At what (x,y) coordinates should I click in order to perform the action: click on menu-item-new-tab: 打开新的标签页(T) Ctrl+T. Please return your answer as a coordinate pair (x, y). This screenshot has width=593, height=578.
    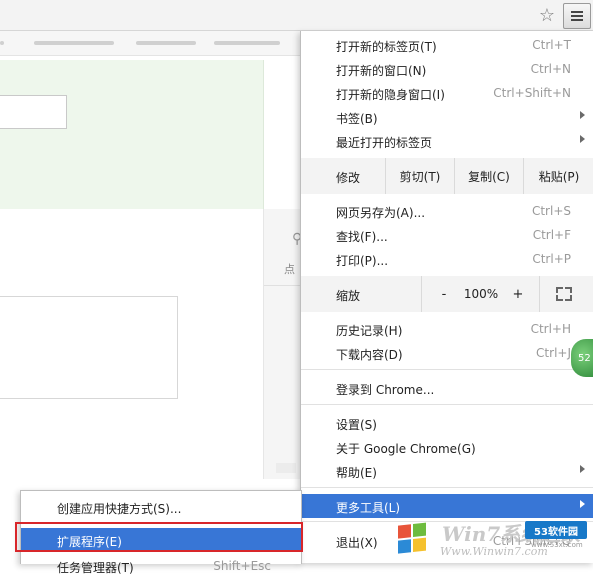
    Looking at the image, I should click on (447, 45).